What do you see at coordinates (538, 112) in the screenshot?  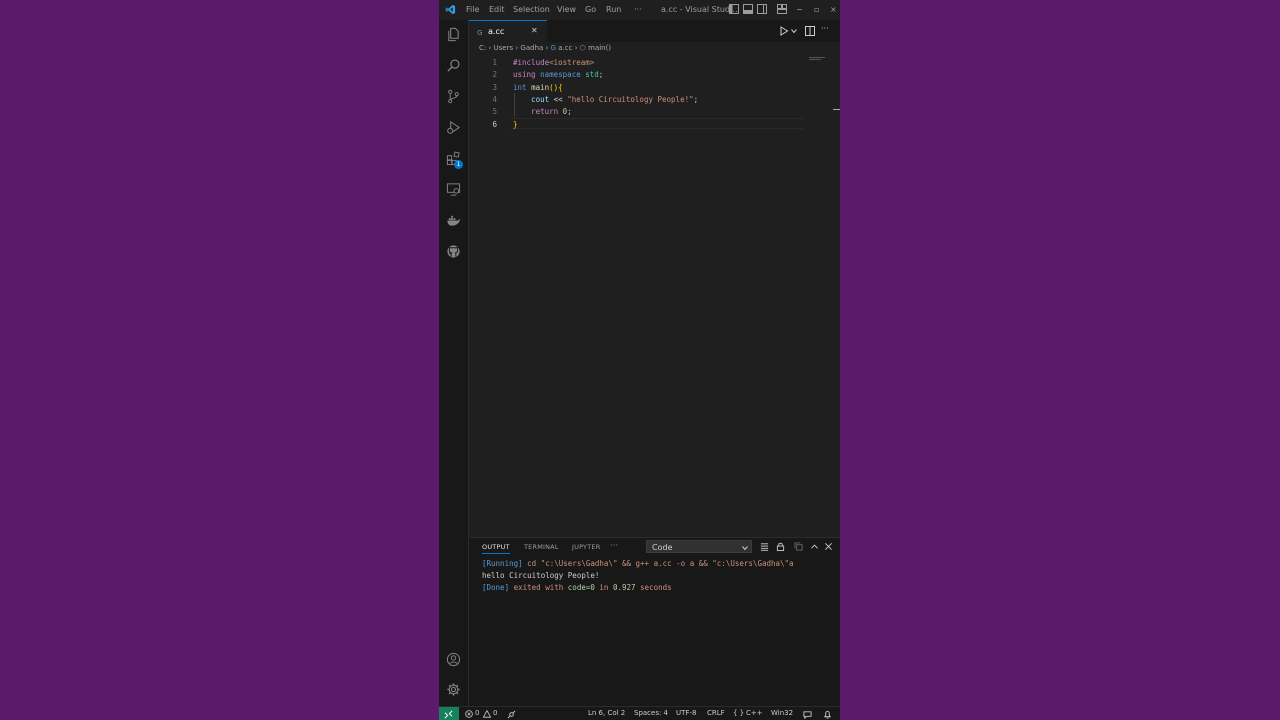 I see `code-token: return` at bounding box center [538, 112].